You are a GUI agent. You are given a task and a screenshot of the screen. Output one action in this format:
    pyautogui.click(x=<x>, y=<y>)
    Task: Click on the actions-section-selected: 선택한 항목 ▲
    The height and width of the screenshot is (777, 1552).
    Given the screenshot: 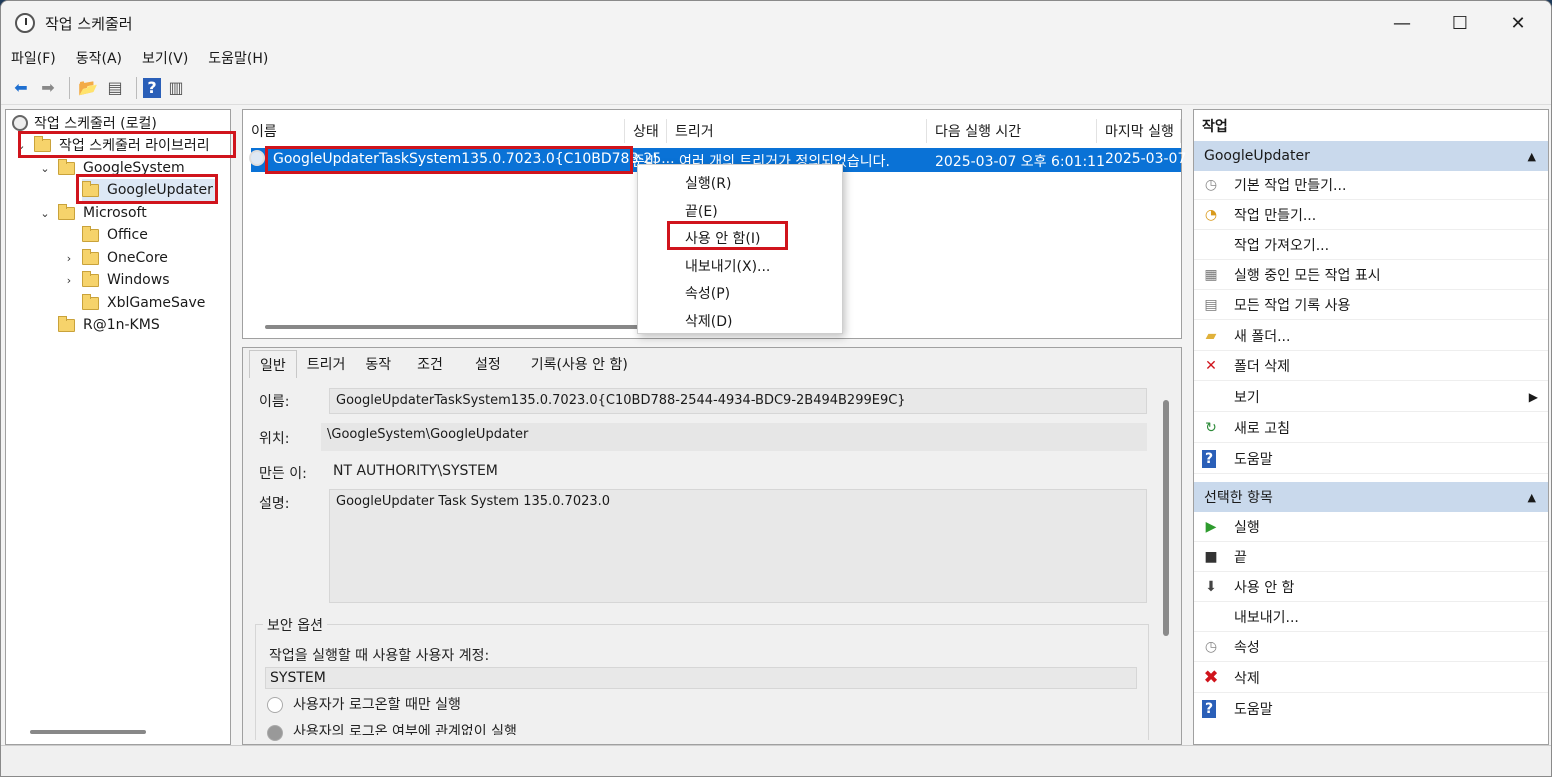 What is the action you would take?
    pyautogui.click(x=1371, y=497)
    